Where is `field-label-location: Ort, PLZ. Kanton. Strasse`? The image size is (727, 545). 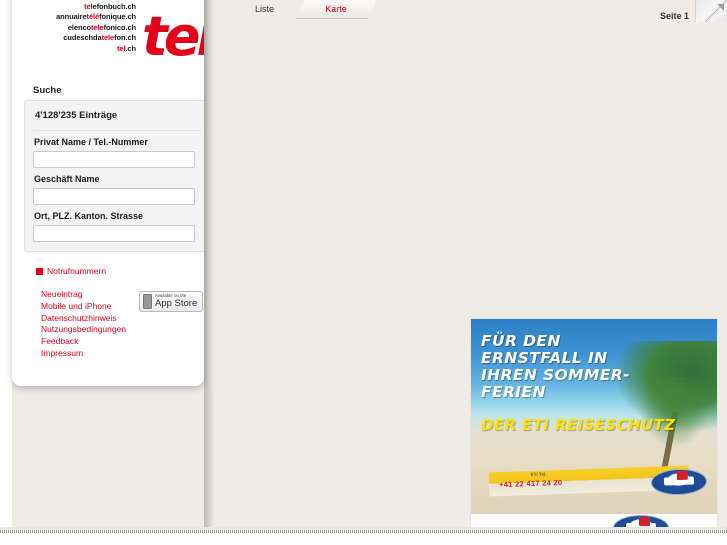 field-label-location: Ort, PLZ. Kanton. Strasse is located at coordinates (89, 216).